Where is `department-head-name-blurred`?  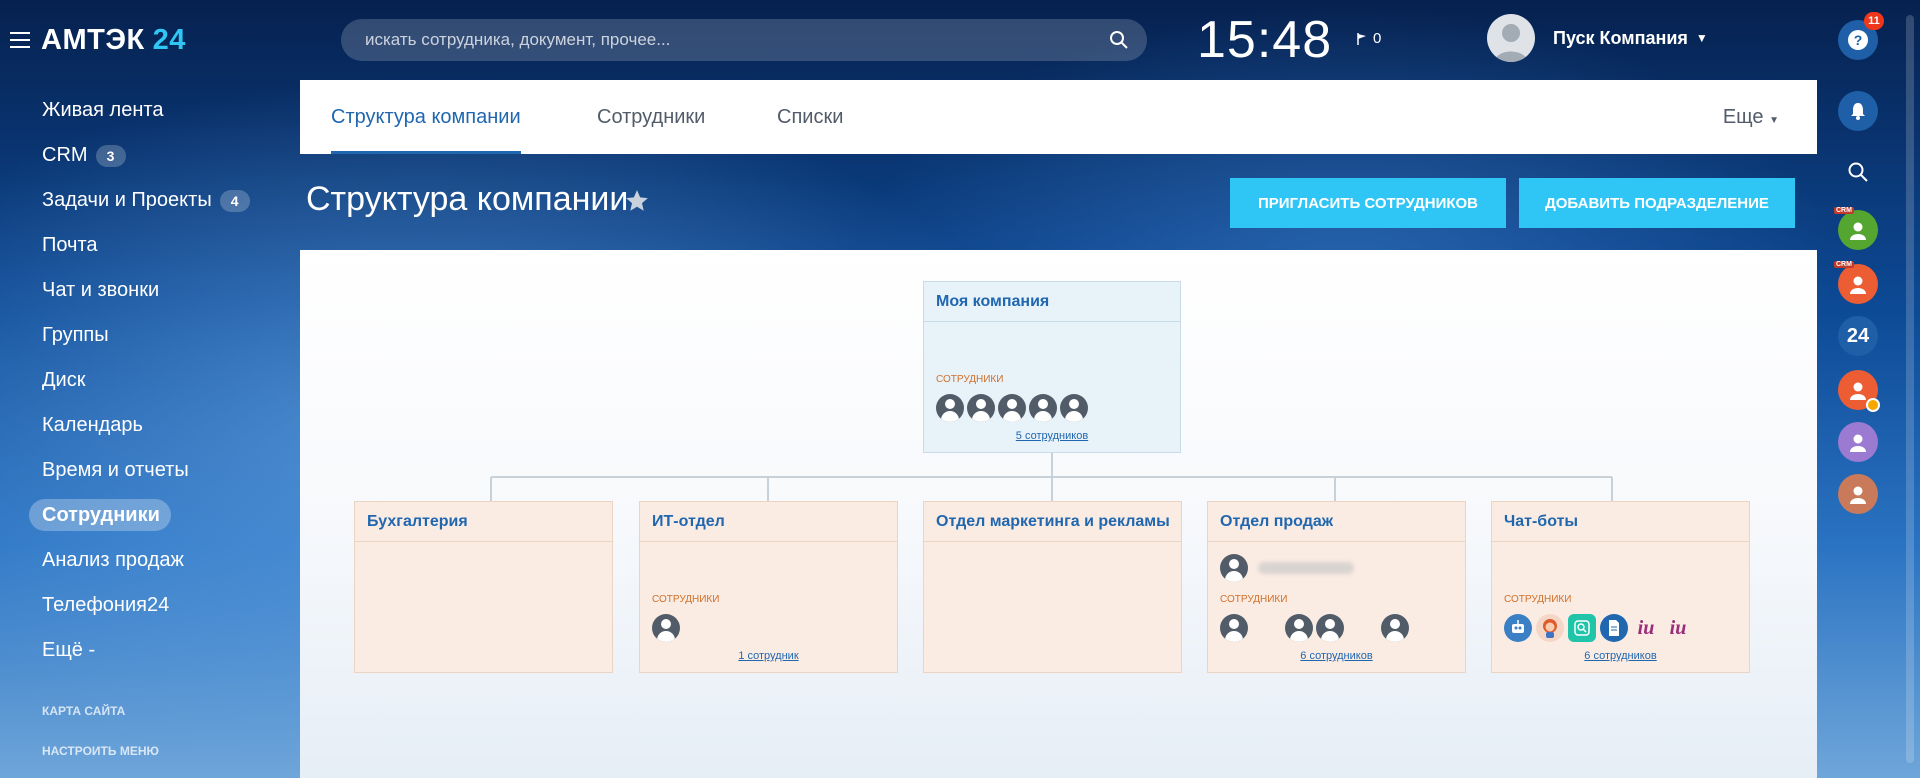 department-head-name-blurred is located at coordinates (1306, 568).